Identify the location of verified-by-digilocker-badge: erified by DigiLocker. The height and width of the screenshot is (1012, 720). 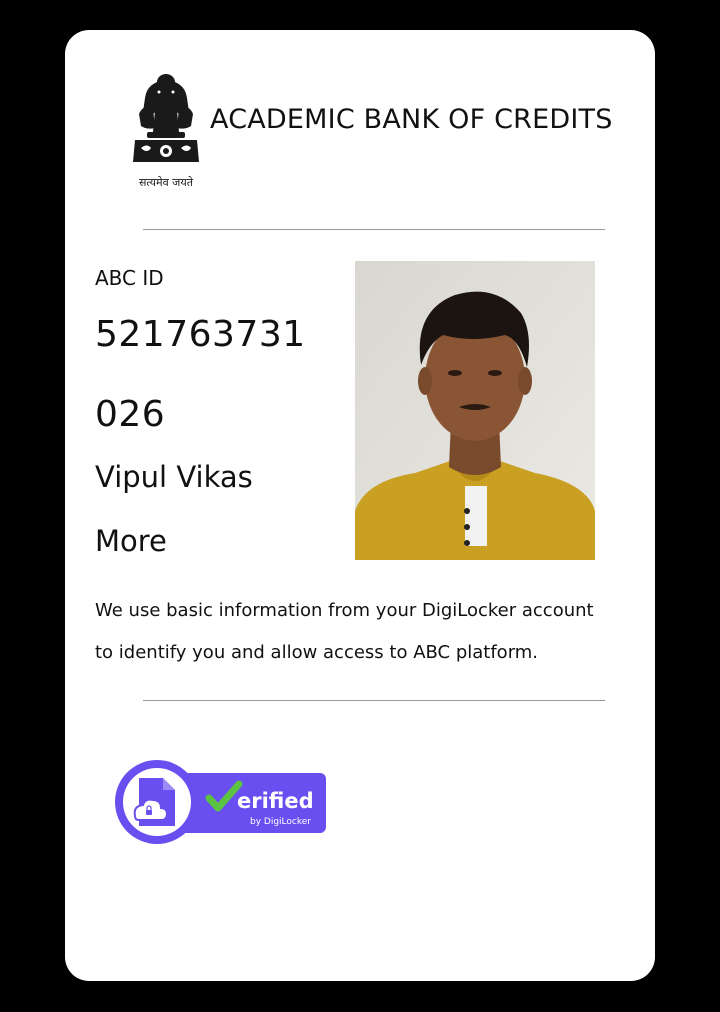
(221, 802).